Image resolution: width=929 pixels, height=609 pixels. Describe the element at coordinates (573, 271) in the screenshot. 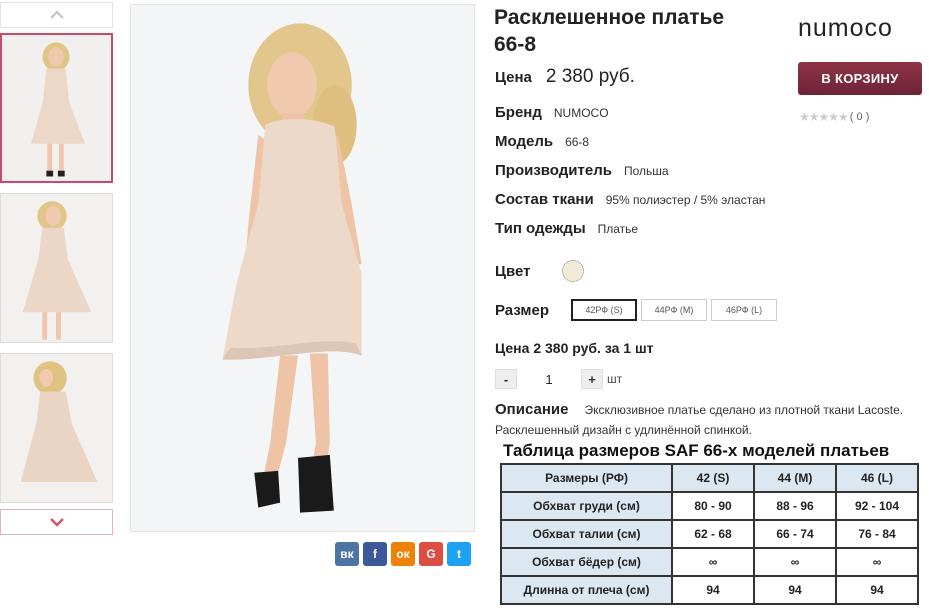

I see `color-swatch-beige` at that location.